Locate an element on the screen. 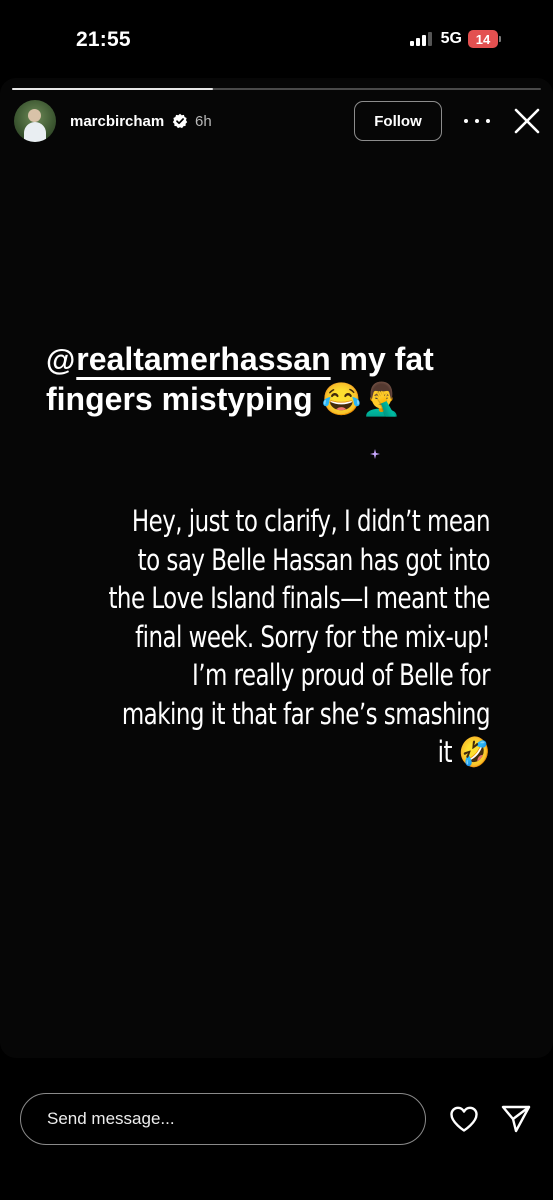  avatar is located at coordinates (35, 121).